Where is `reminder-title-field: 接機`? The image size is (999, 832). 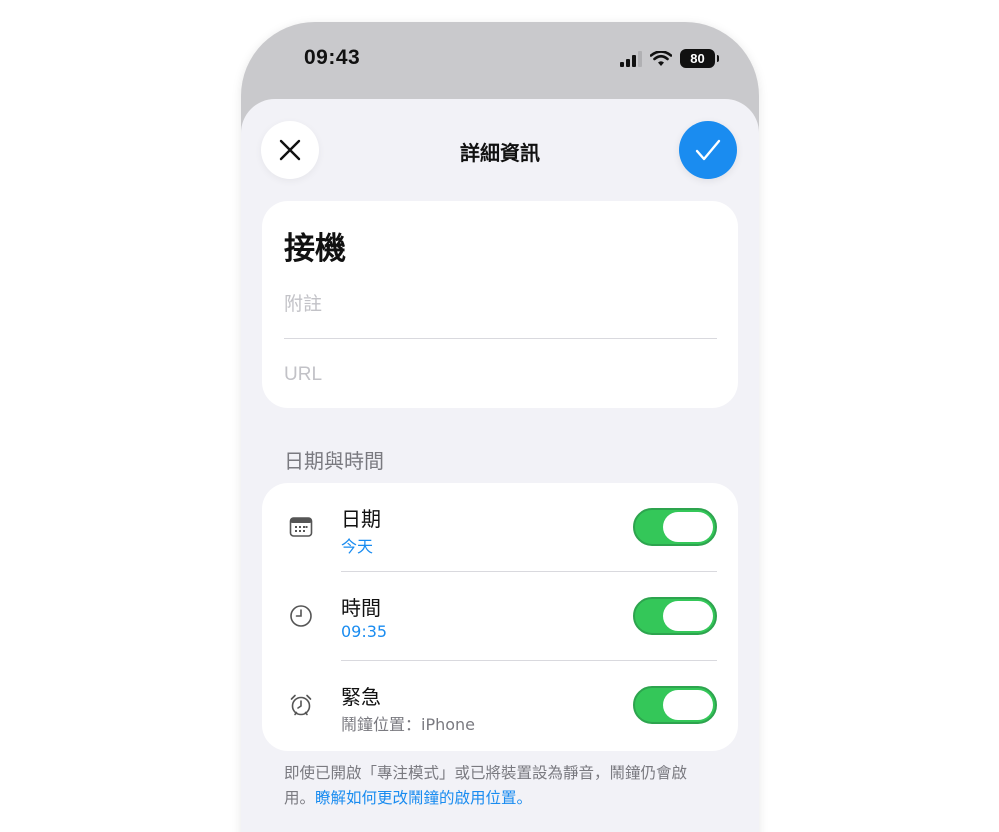
reminder-title-field: 接機 is located at coordinates (315, 245).